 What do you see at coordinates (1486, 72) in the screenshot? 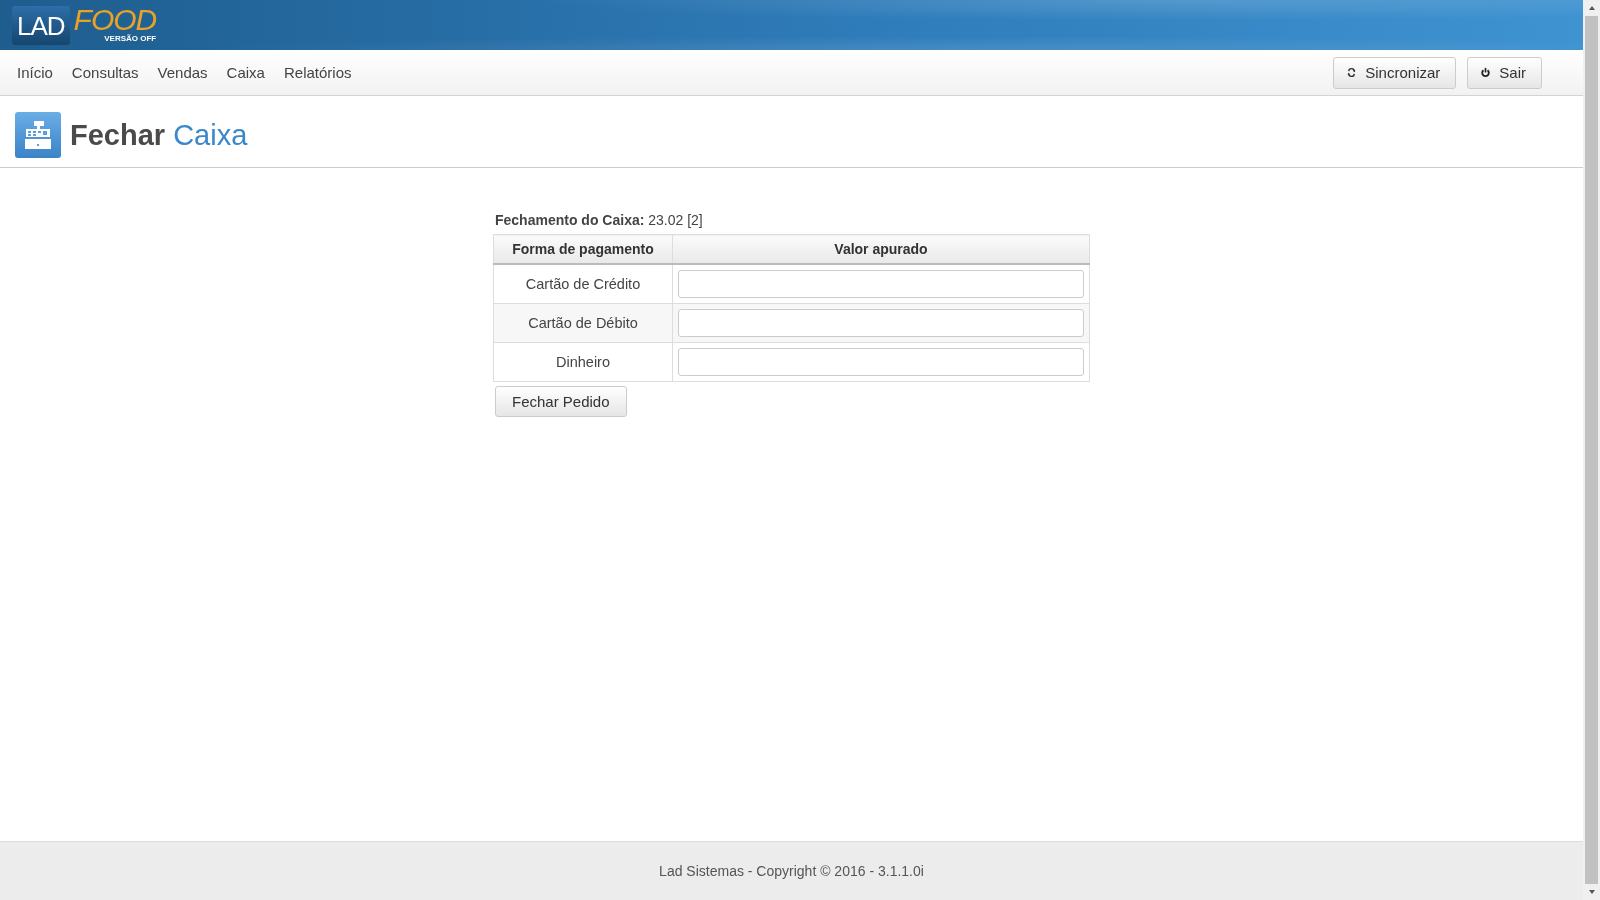
I see `power-icon` at bounding box center [1486, 72].